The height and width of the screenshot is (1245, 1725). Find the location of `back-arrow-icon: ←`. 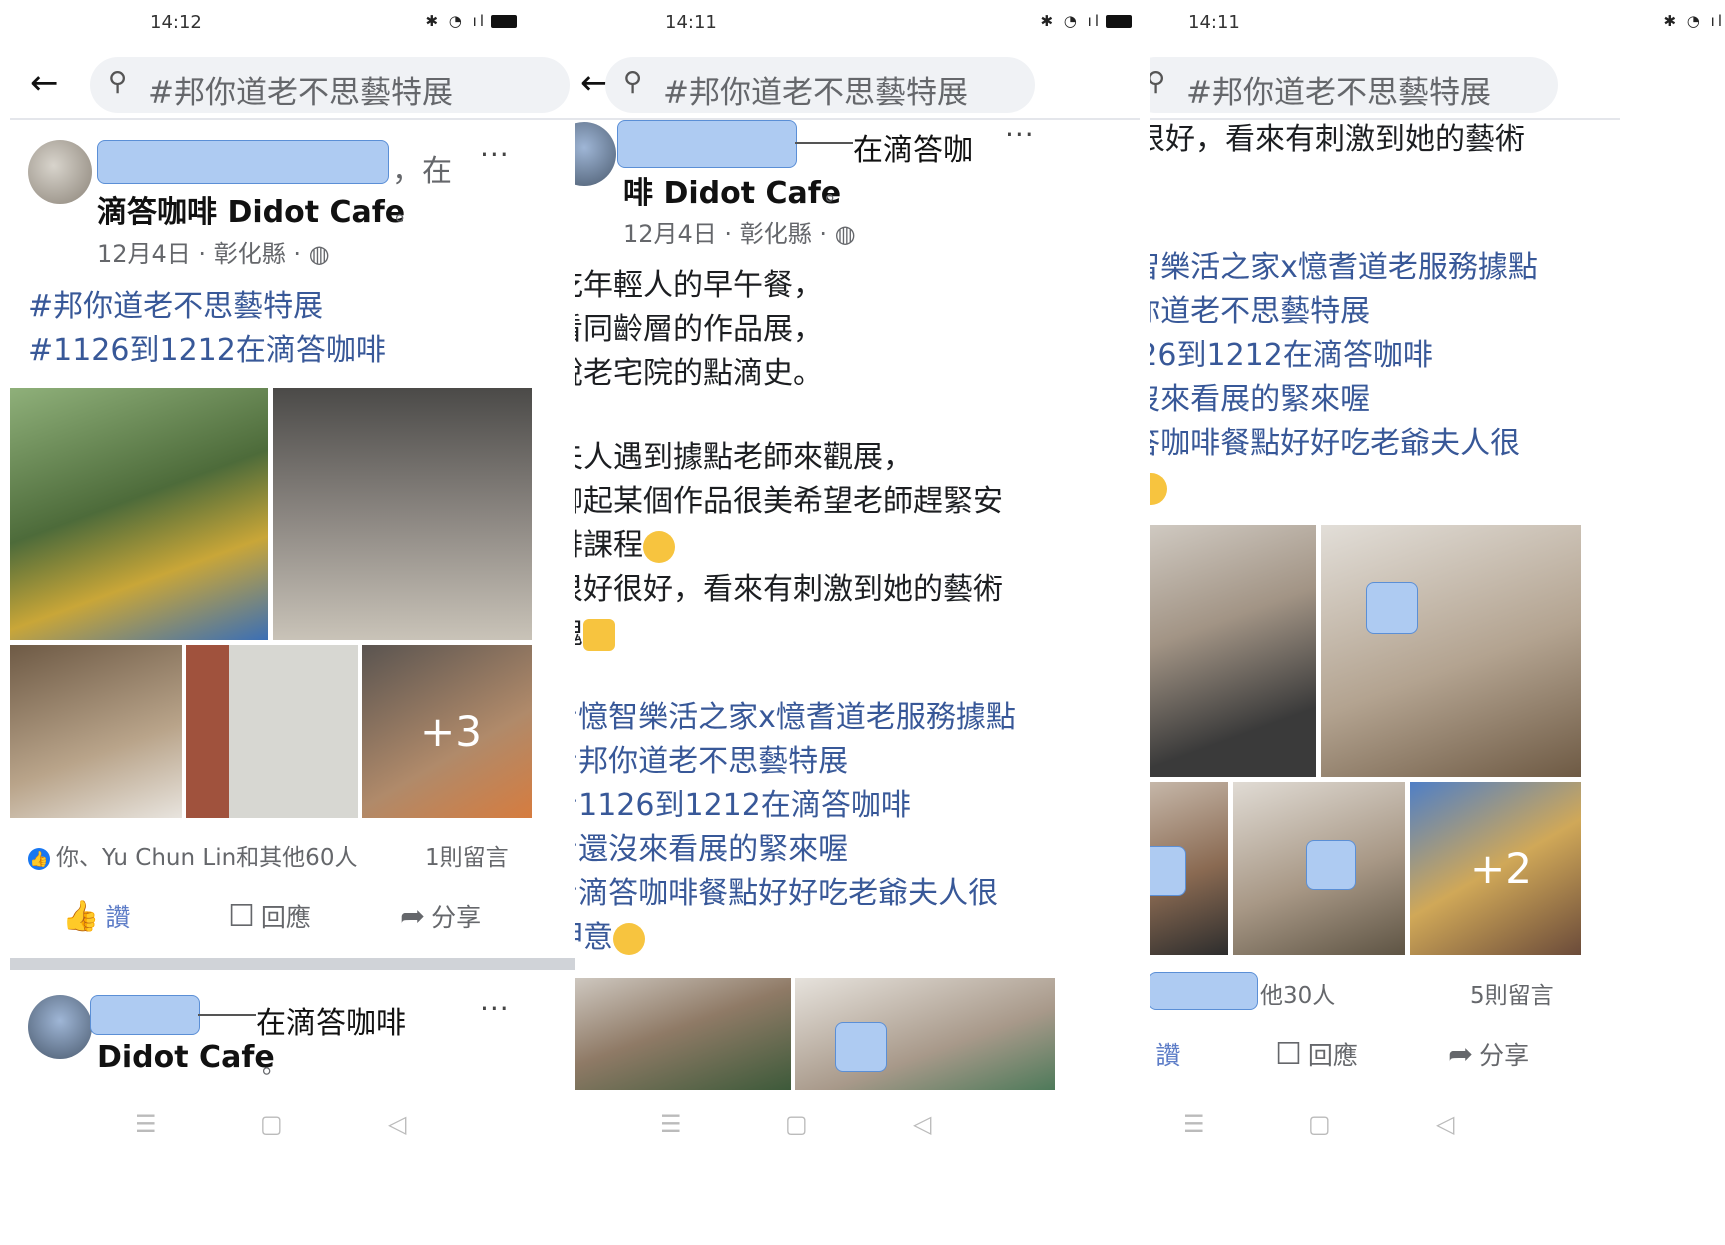

back-arrow-icon: ← is located at coordinates (44, 83).